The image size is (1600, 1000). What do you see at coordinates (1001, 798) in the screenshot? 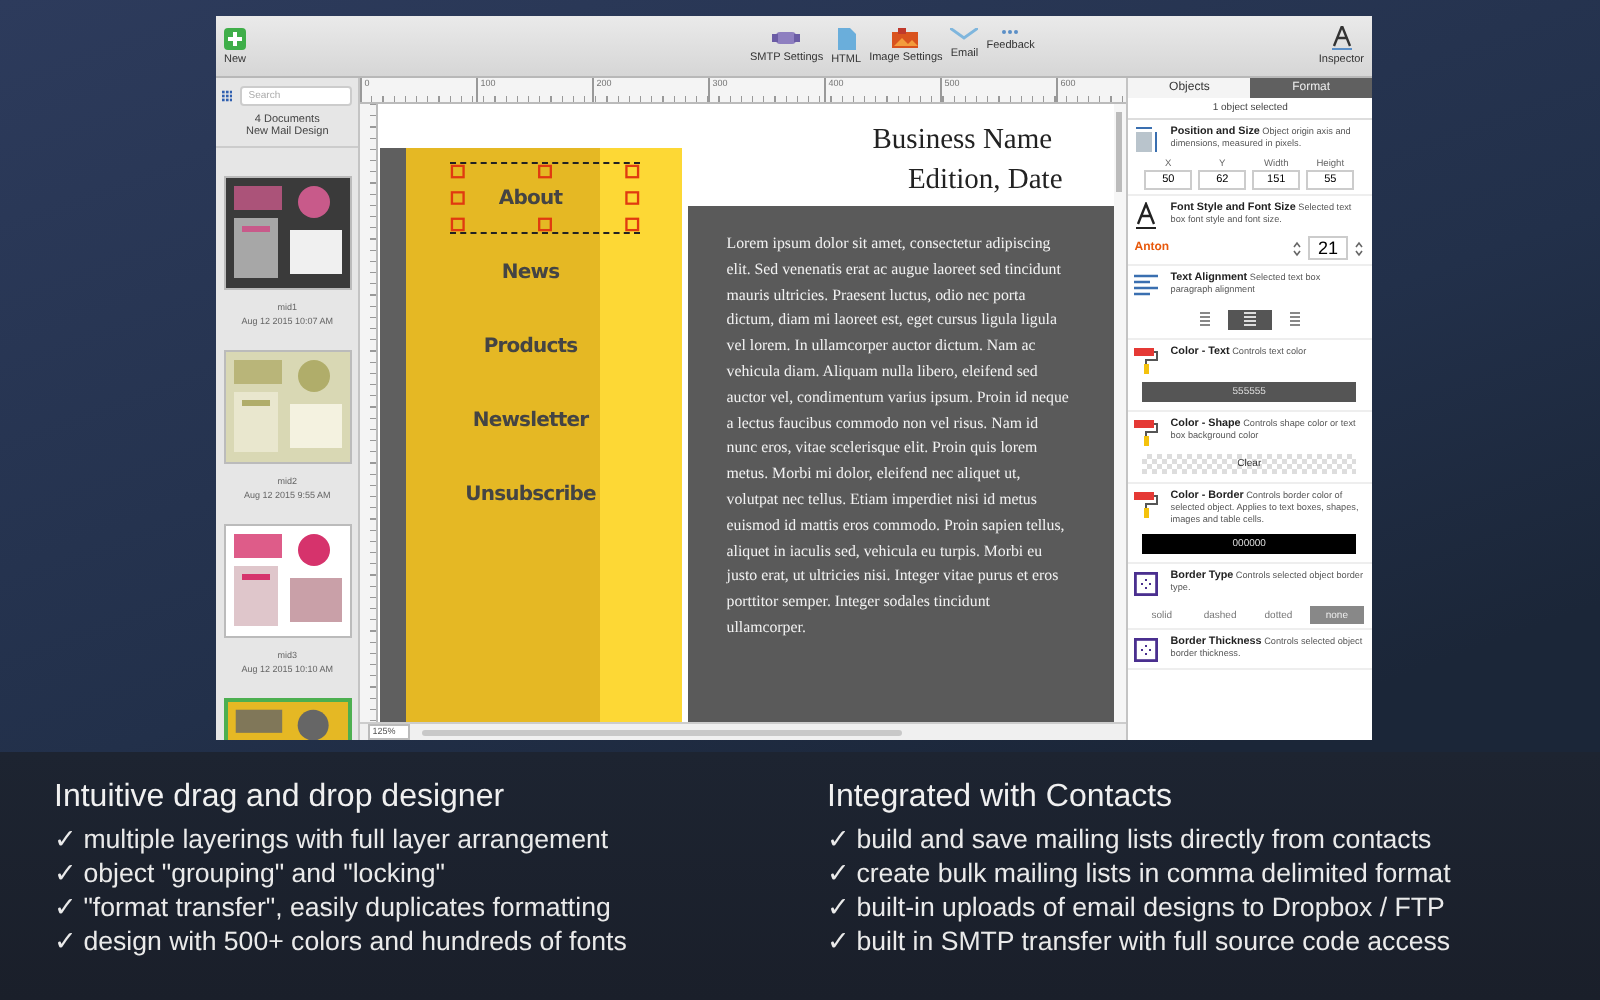
I see `feature-heading: Integrated with Contacts` at bounding box center [1001, 798].